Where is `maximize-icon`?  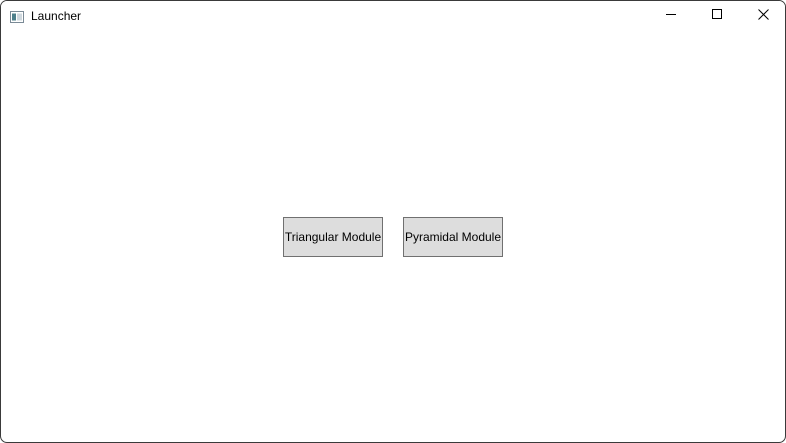 maximize-icon is located at coordinates (717, 16).